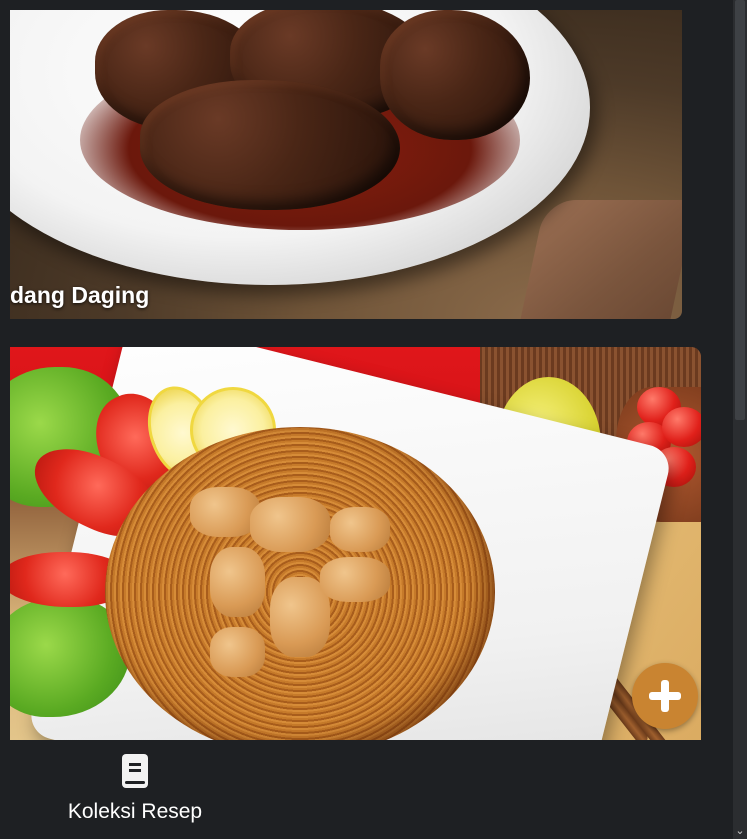 Image resolution: width=747 pixels, height=839 pixels. What do you see at coordinates (135, 771) in the screenshot?
I see `book-icon` at bounding box center [135, 771].